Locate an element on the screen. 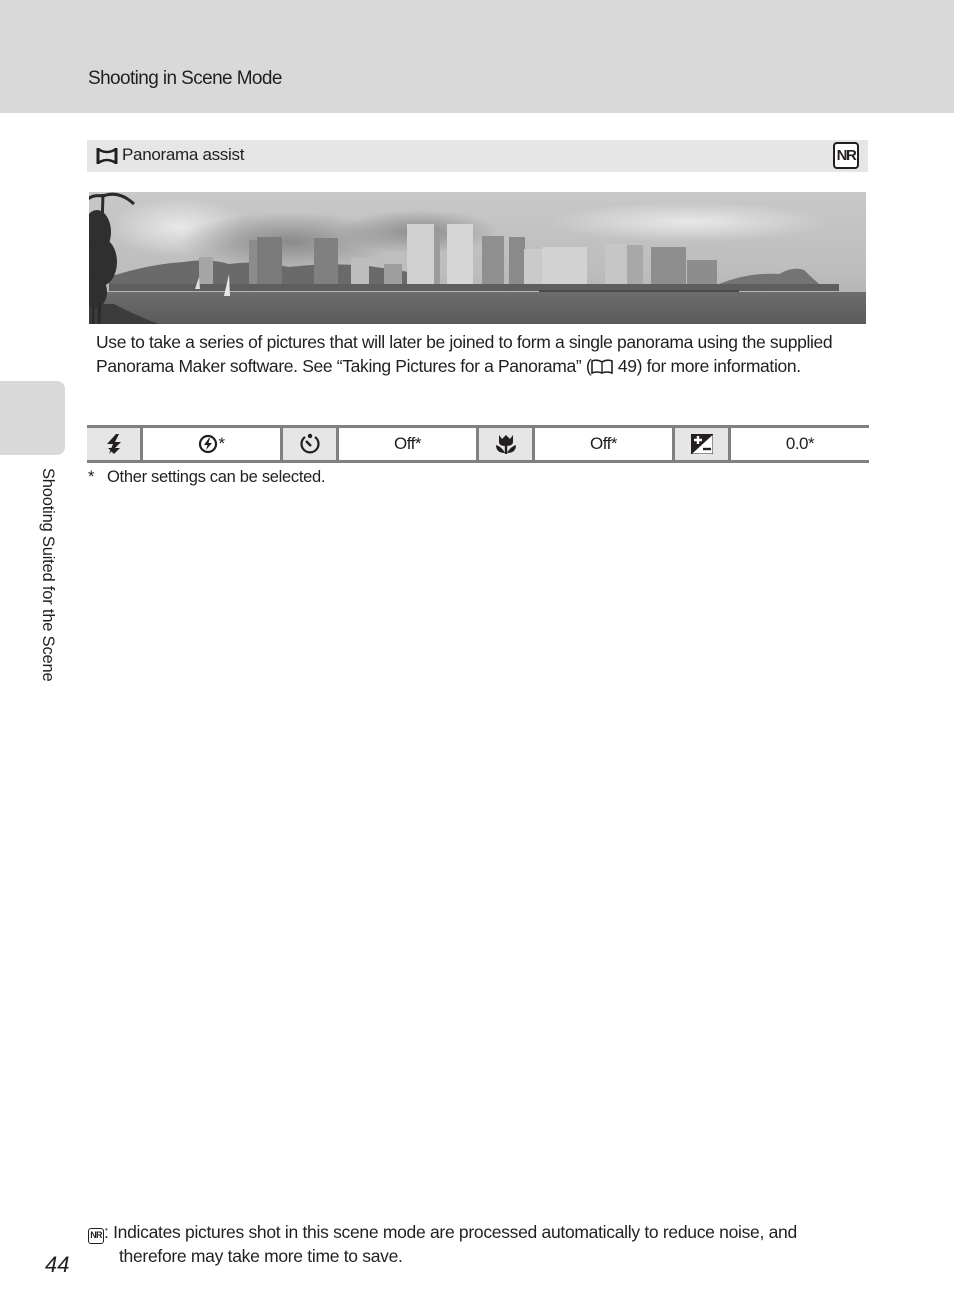 The height and width of the screenshot is (1314, 954). description-text-continued: 49) for more information. is located at coordinates (707, 365).